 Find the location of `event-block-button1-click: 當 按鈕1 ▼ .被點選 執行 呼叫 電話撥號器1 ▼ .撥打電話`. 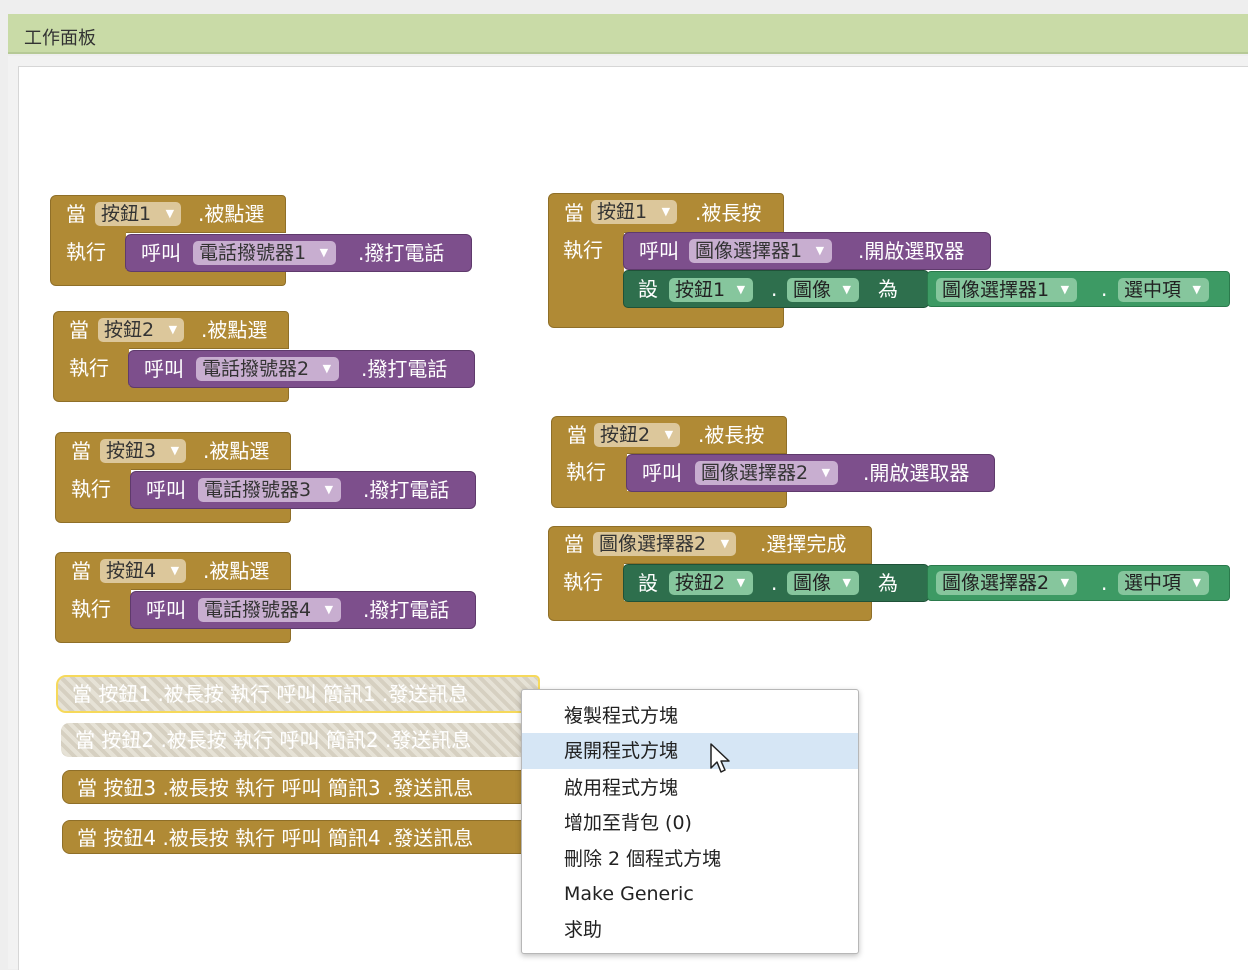

event-block-button1-click: 當 按鈕1 ▼ .被點選 執行 呼叫 電話撥號器1 ▼ .撥打電話 is located at coordinates (261, 243).